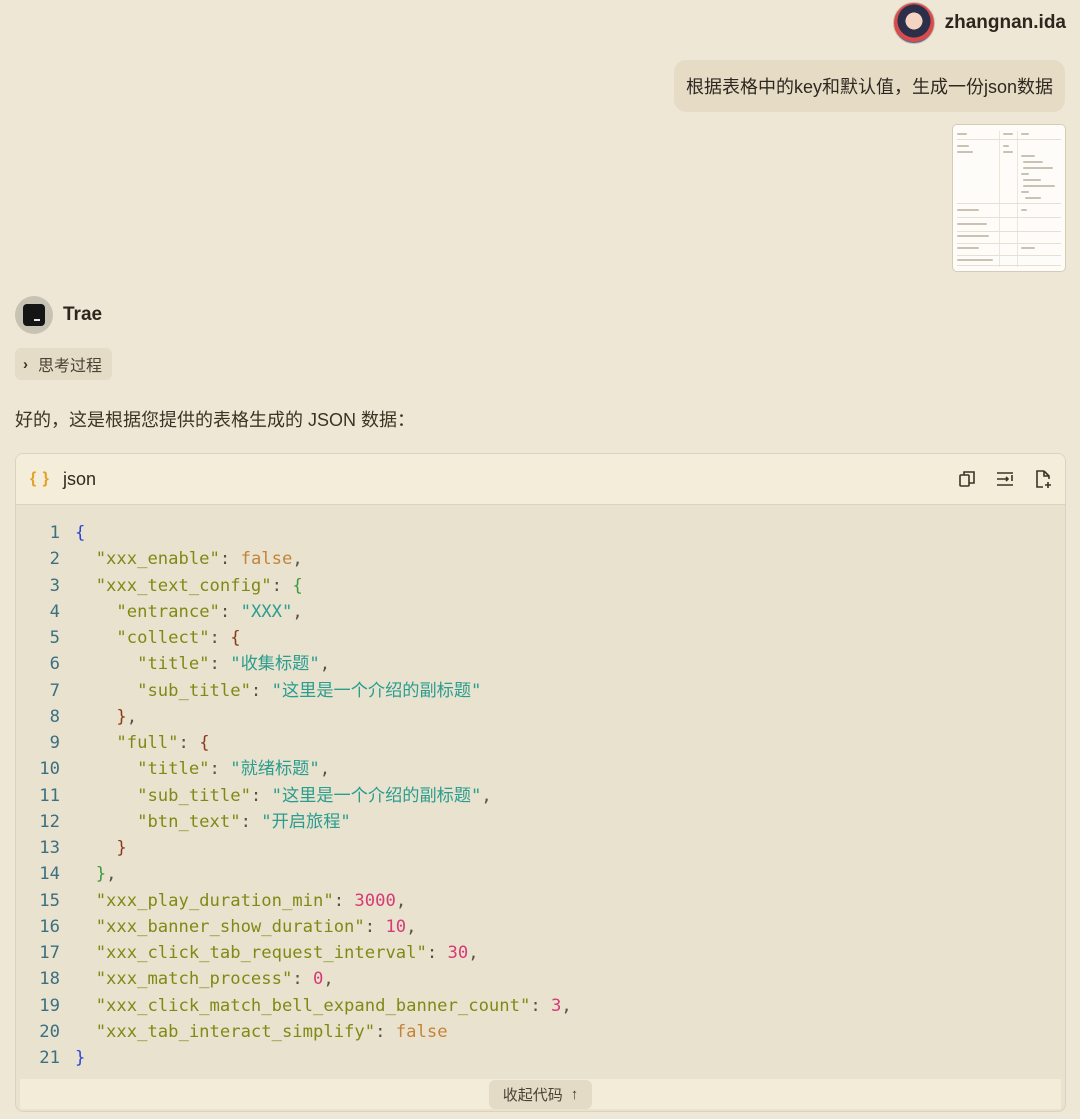 The width and height of the screenshot is (1080, 1119). I want to click on line-number: 11, so click(49, 795).